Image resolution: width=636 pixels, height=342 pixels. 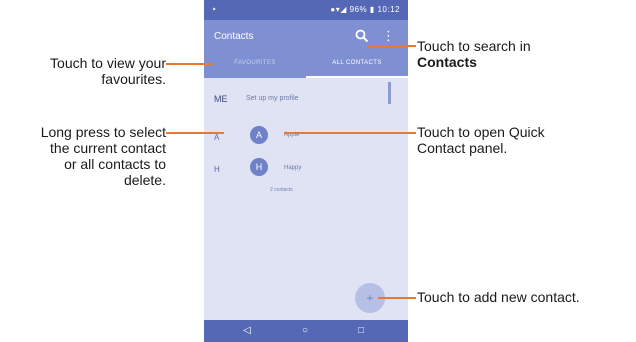 I want to click on avatar: H, so click(x=259, y=167).